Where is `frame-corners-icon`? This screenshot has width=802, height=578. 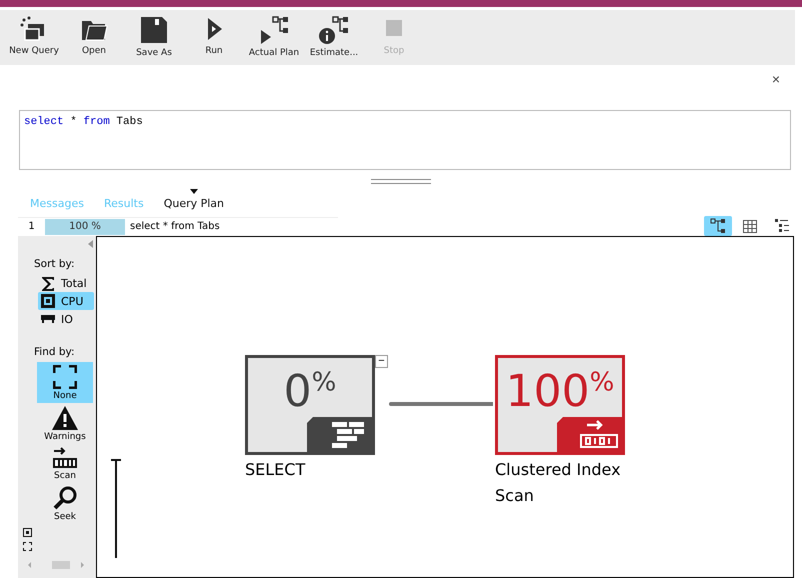 frame-corners-icon is located at coordinates (65, 377).